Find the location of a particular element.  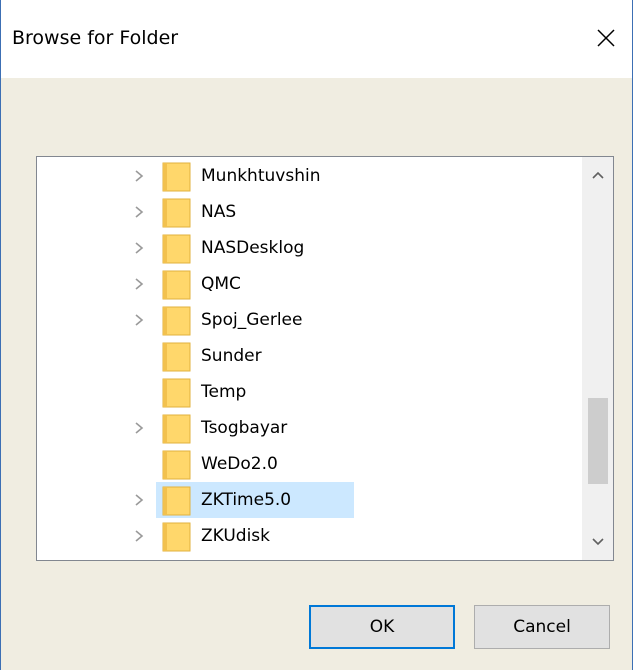

tree-item-label: NASDesklog is located at coordinates (253, 248).